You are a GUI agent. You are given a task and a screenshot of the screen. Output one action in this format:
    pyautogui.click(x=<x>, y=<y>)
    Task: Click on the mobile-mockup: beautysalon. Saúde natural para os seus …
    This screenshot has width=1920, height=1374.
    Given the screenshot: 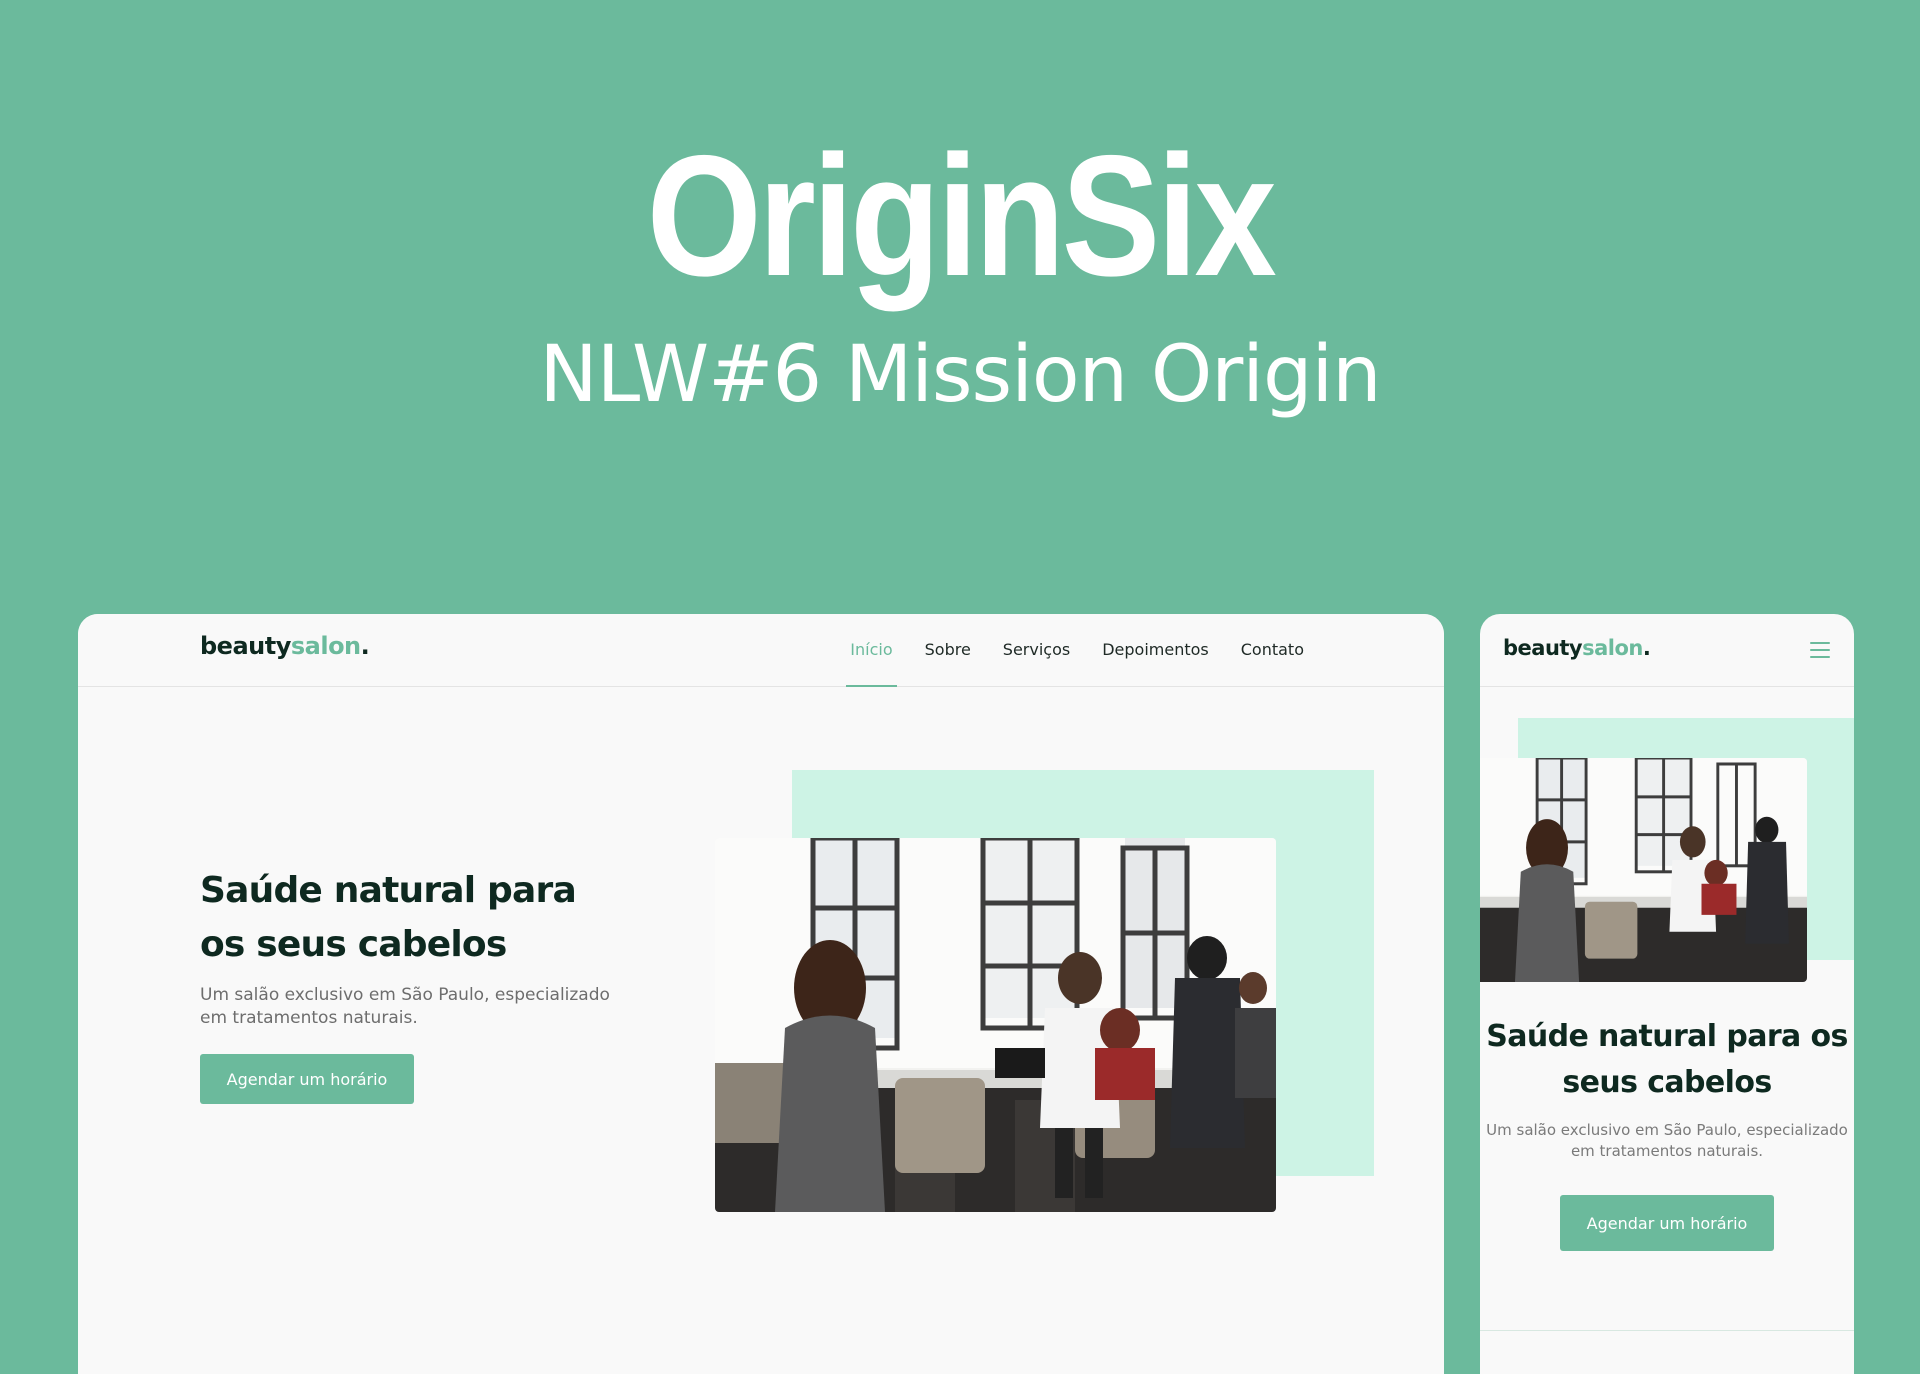 What is the action you would take?
    pyautogui.click(x=1667, y=994)
    